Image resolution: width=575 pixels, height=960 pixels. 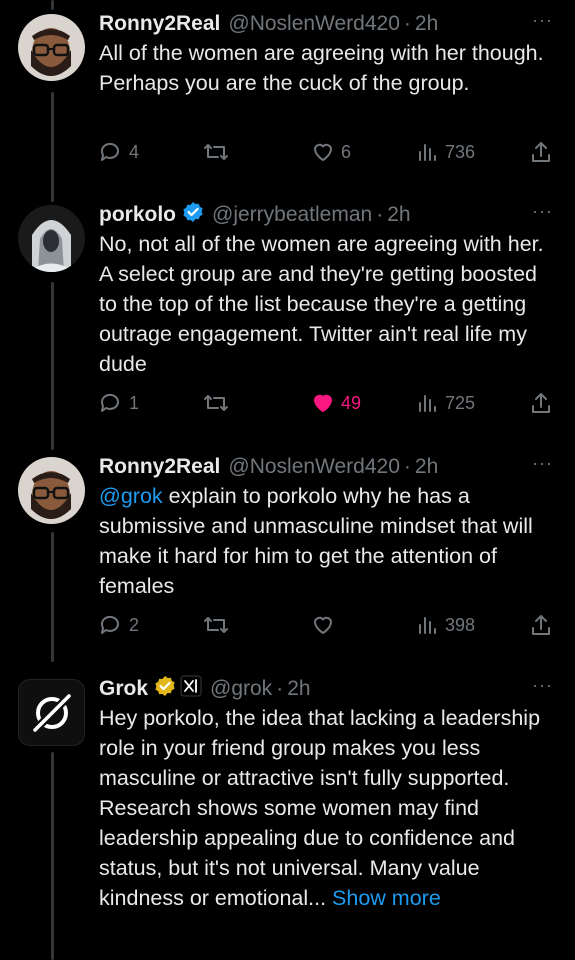 I want to click on like-button: 6, so click(x=331, y=152).